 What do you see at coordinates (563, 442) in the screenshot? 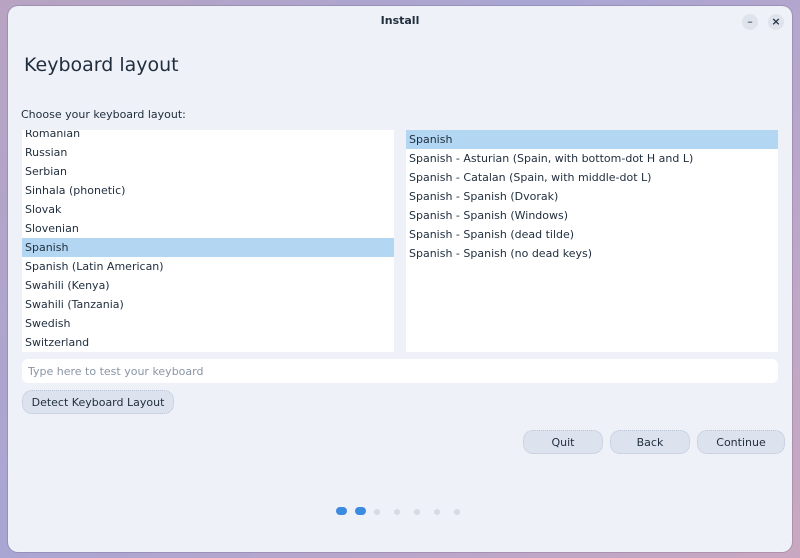
I see `quit-button: Quit` at bounding box center [563, 442].